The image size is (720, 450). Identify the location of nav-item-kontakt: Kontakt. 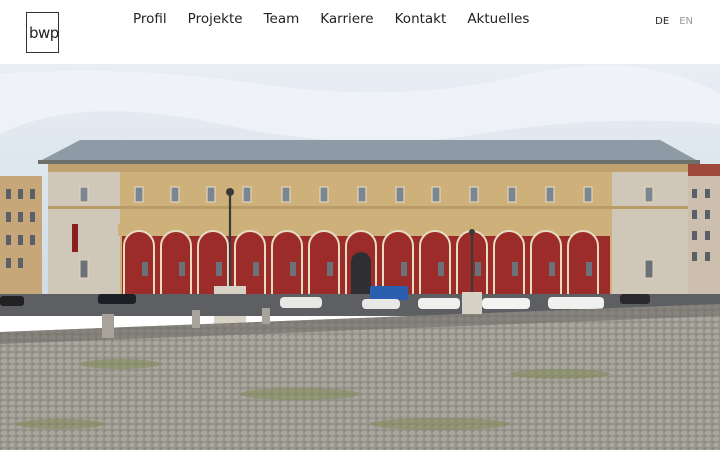
(421, 19).